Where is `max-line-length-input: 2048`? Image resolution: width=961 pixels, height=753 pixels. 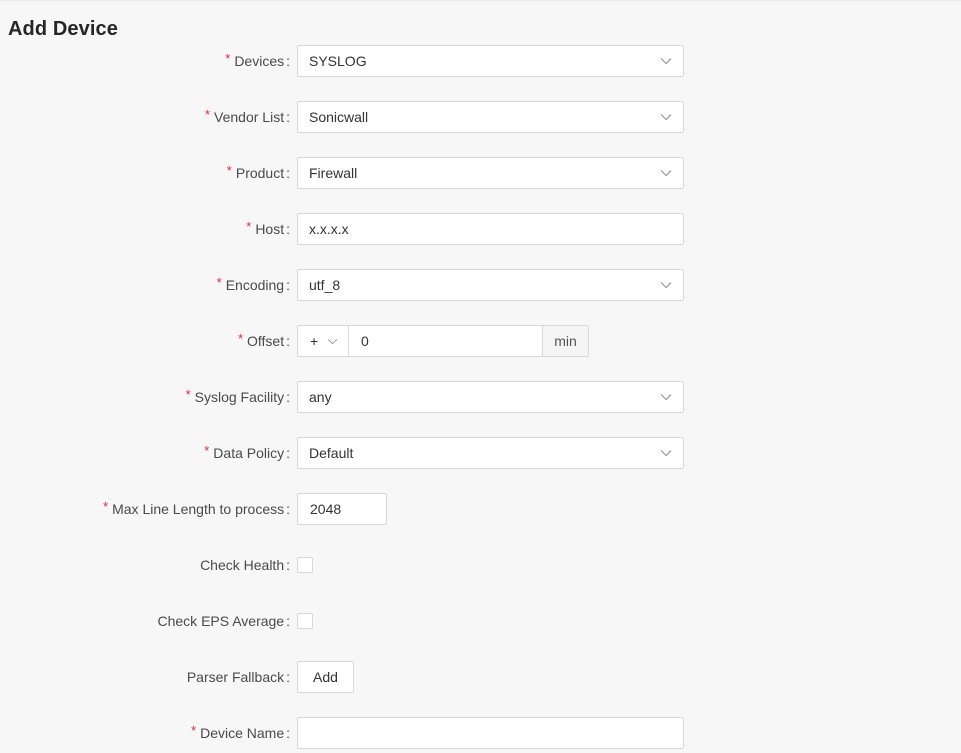 max-line-length-input: 2048 is located at coordinates (342, 509).